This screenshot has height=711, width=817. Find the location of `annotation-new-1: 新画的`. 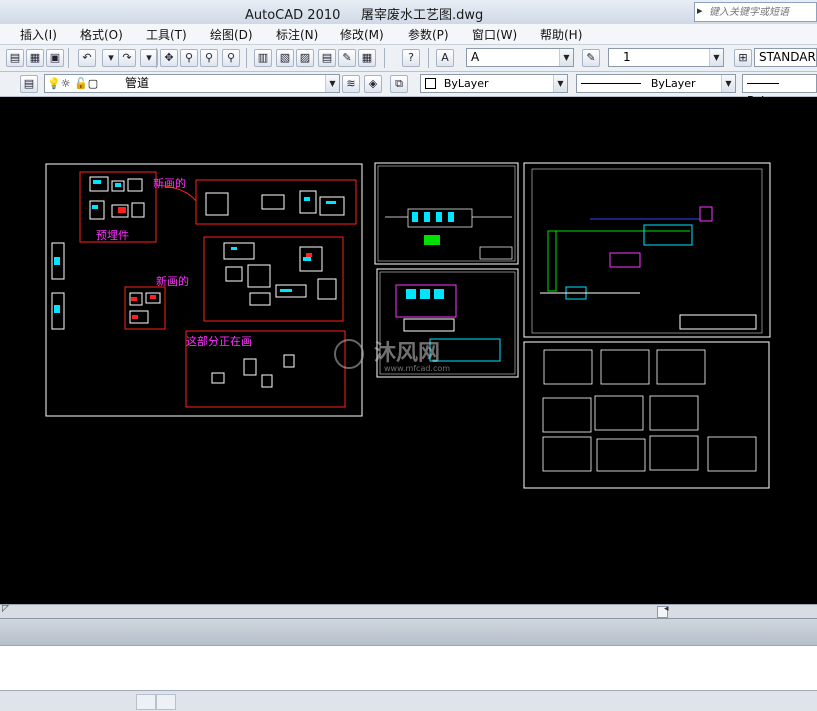

annotation-new-1: 新画的 is located at coordinates (169, 183).